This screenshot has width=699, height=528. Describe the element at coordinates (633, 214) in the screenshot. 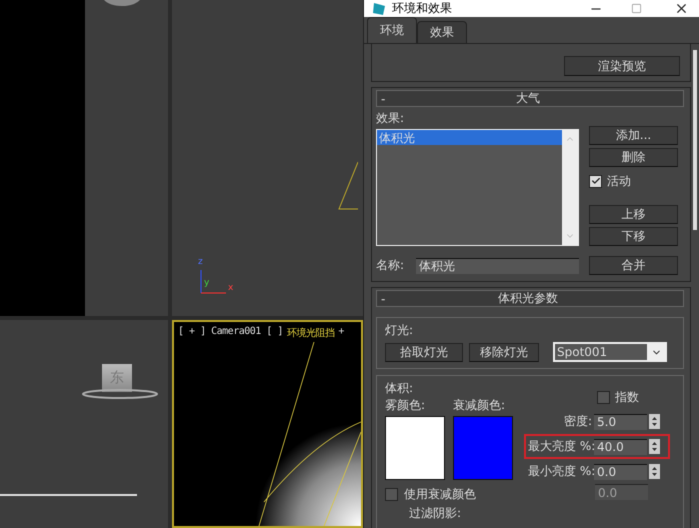

I see `move-up-button: 上移` at that location.